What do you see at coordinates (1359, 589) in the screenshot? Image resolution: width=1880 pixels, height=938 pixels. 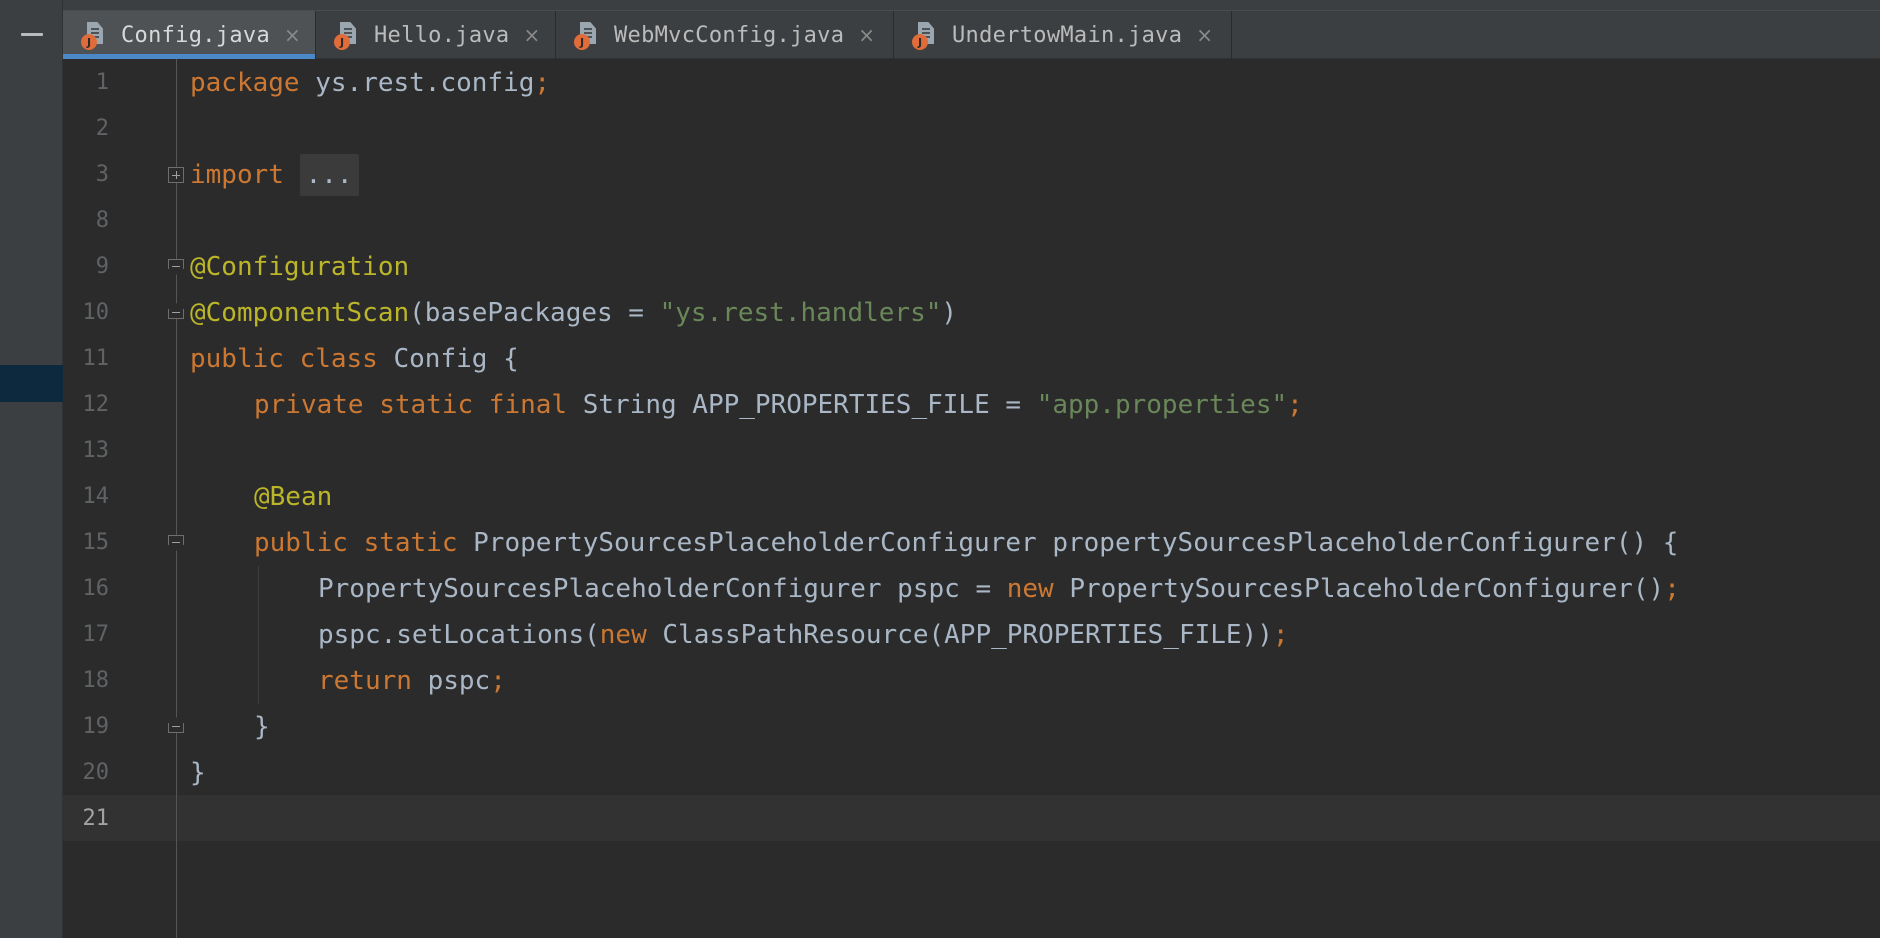 I see `code-text: PropertySourcesPlaceholderConfigurer()` at bounding box center [1359, 589].